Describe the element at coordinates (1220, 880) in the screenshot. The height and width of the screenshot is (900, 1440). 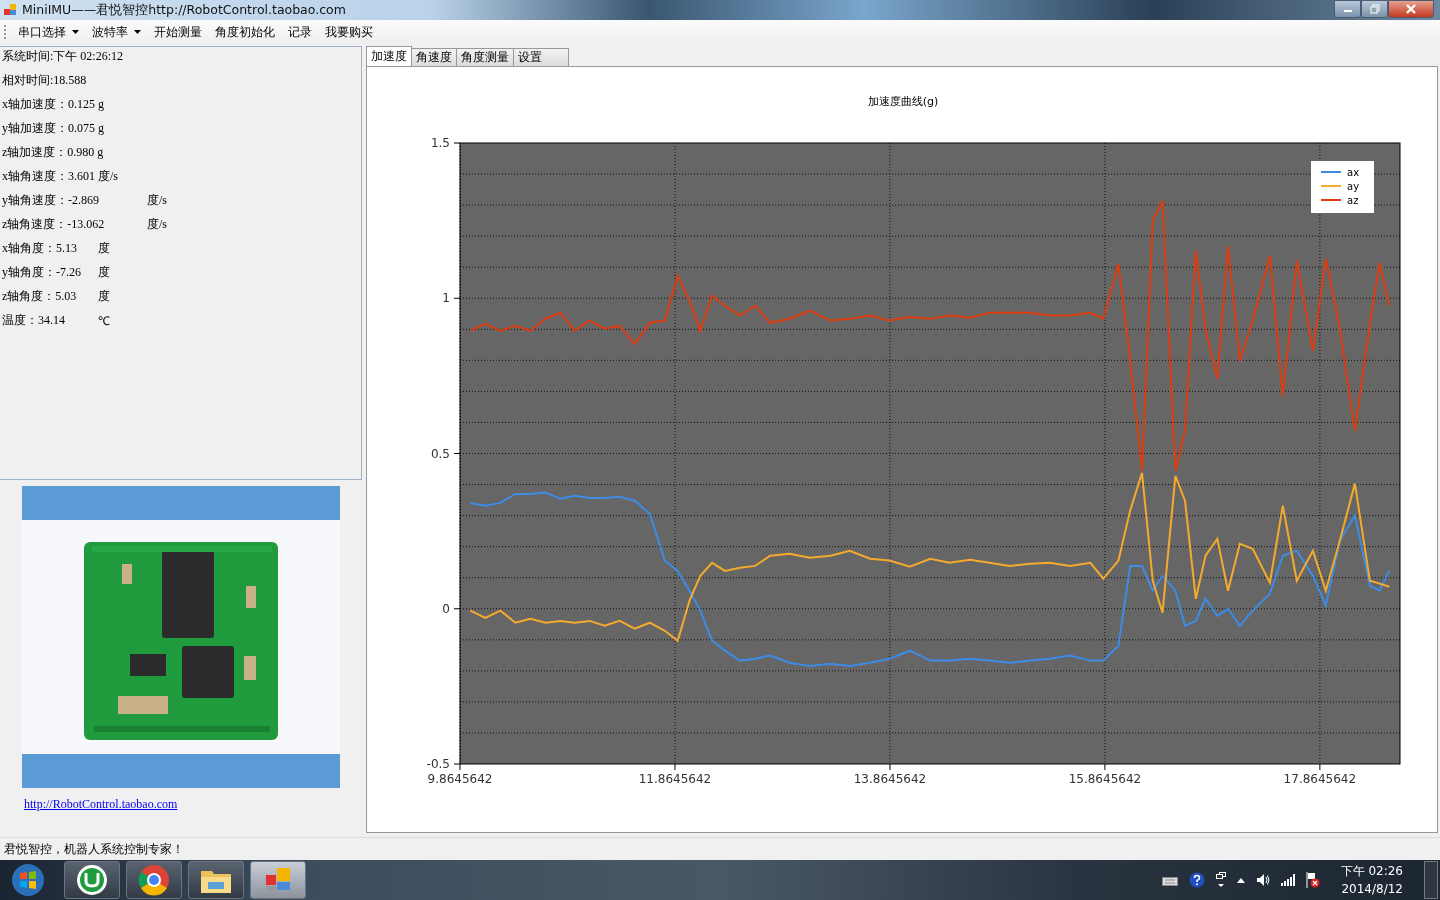
I see `windows-icon` at that location.